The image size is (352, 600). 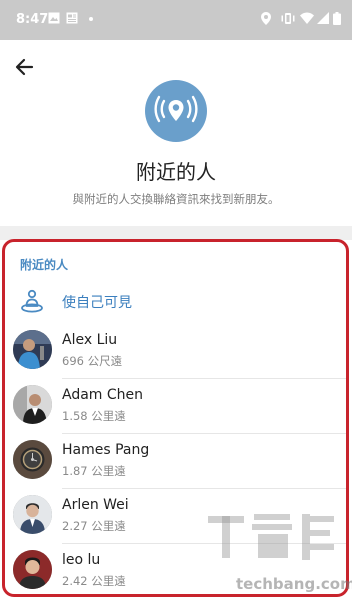 I want to click on section-divider, so click(x=176, y=233).